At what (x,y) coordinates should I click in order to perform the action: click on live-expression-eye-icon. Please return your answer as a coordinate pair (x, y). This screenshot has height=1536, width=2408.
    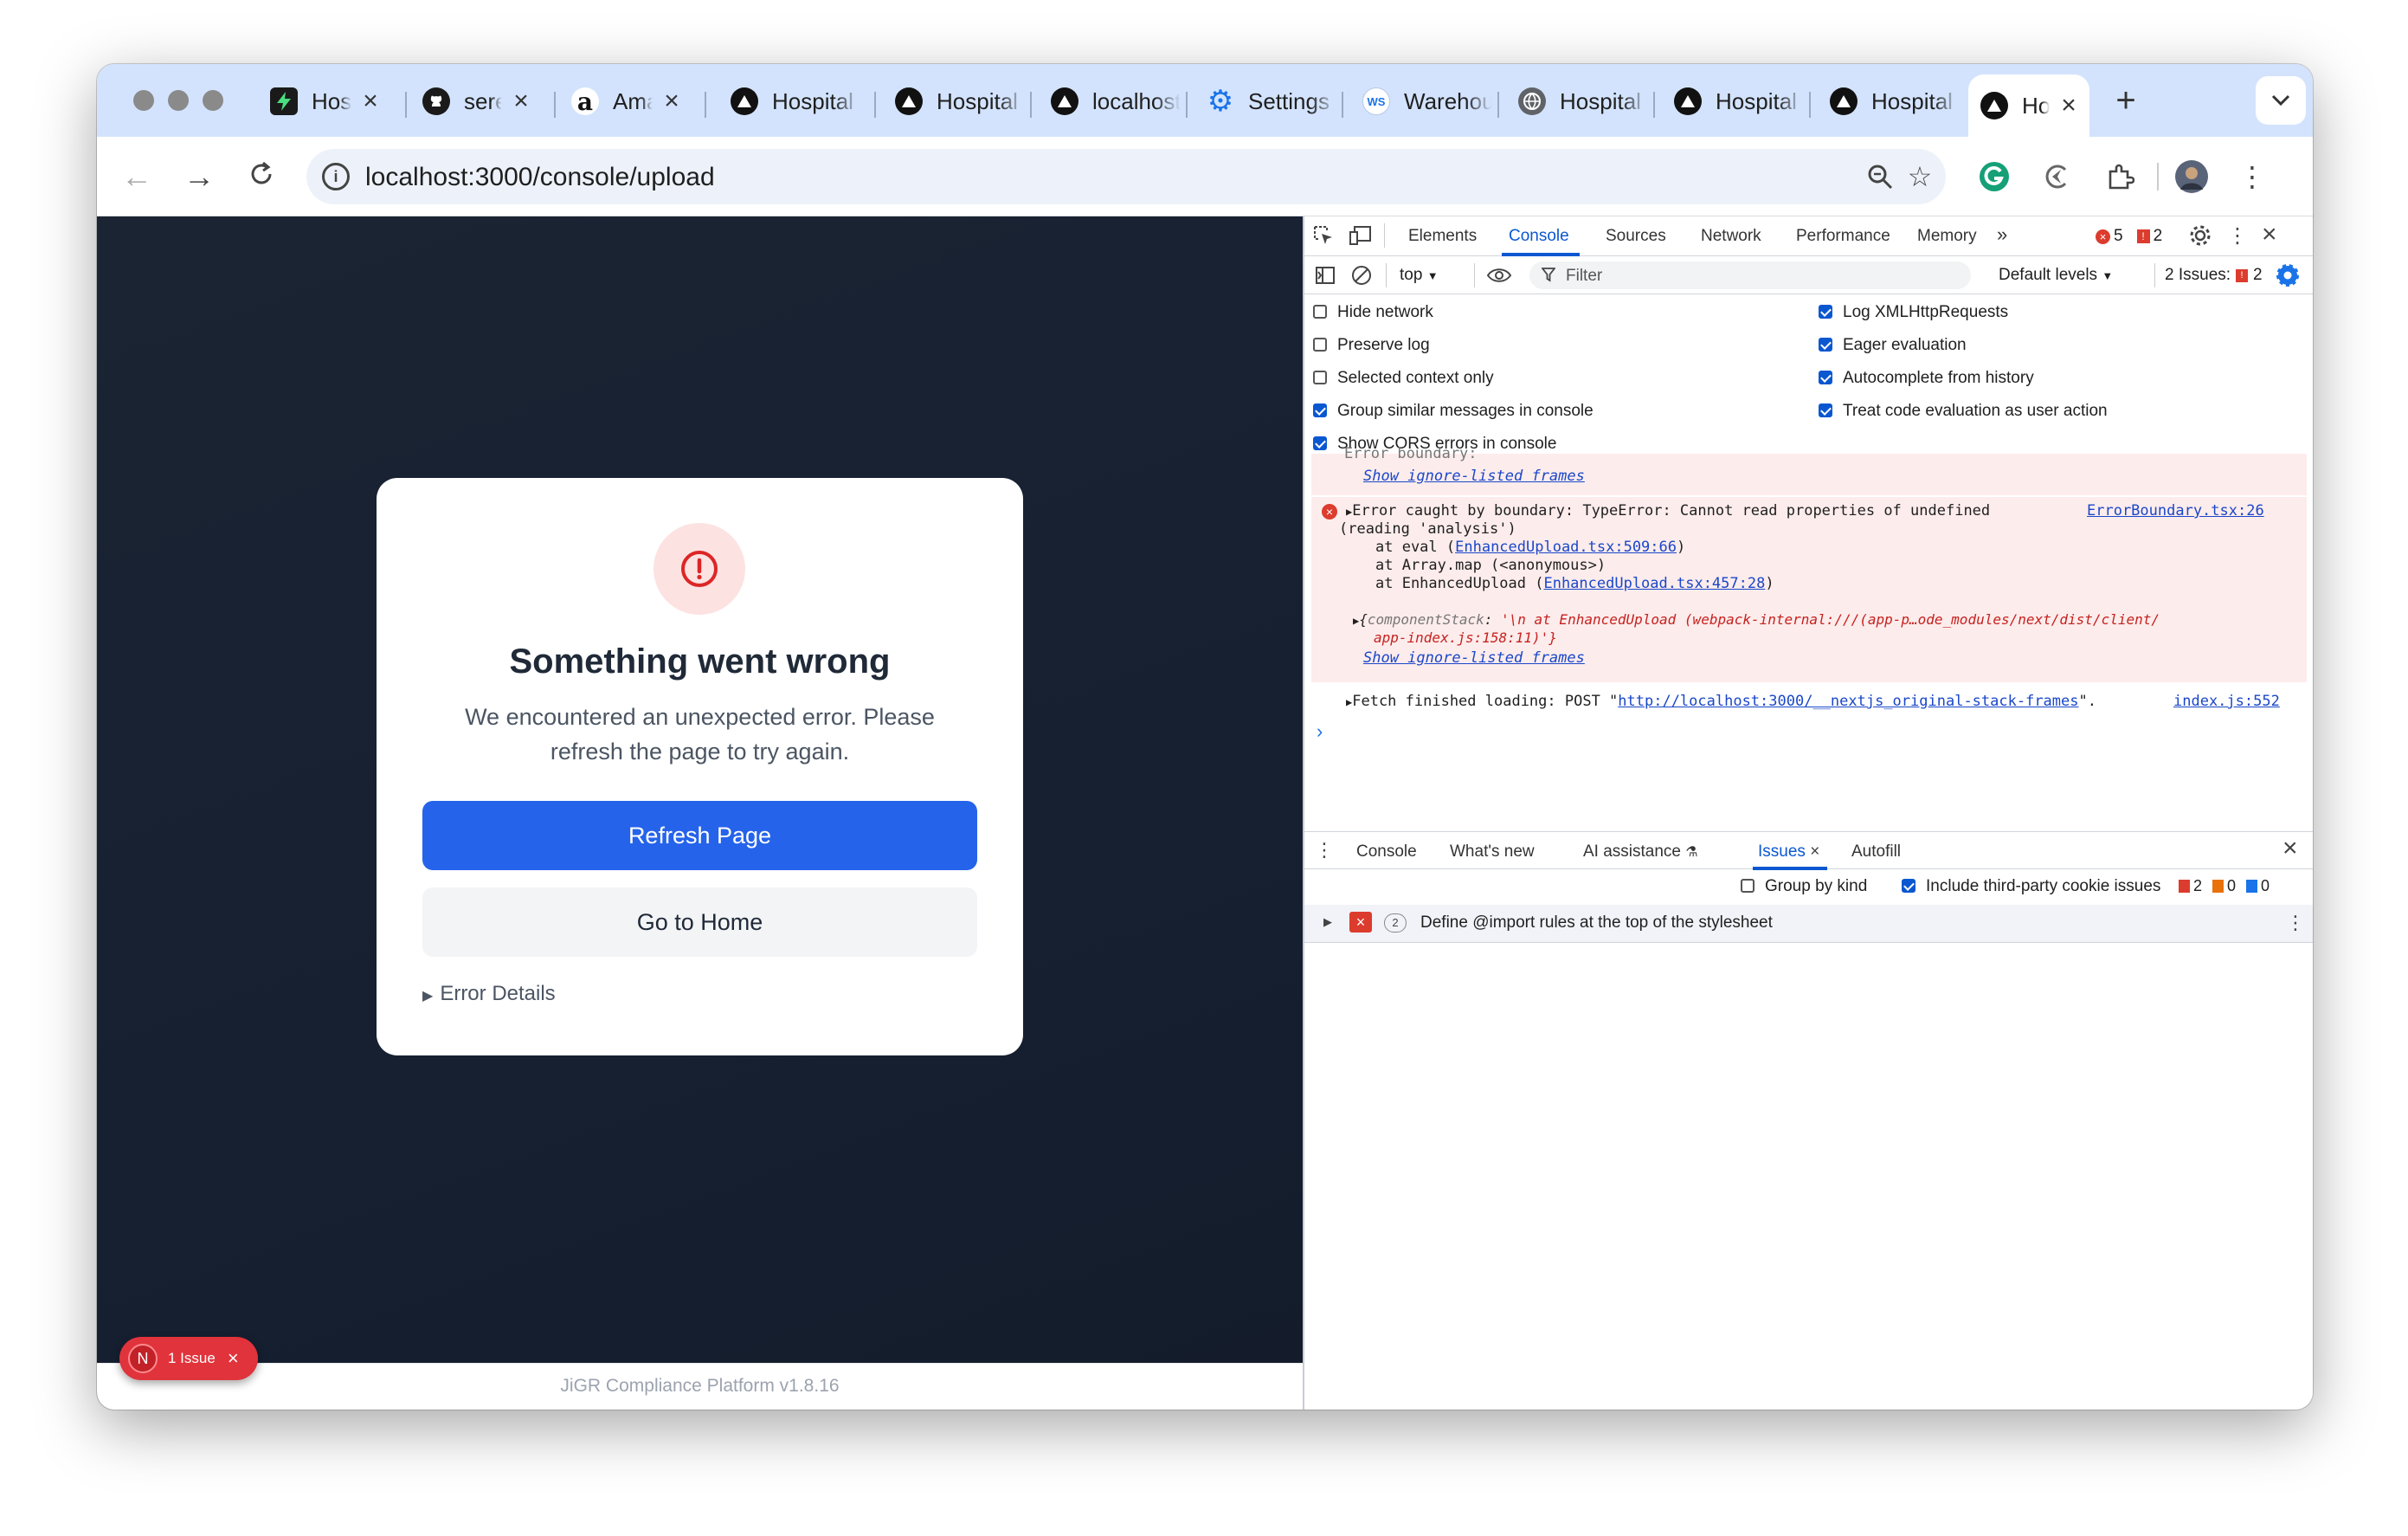
    Looking at the image, I should click on (1499, 278).